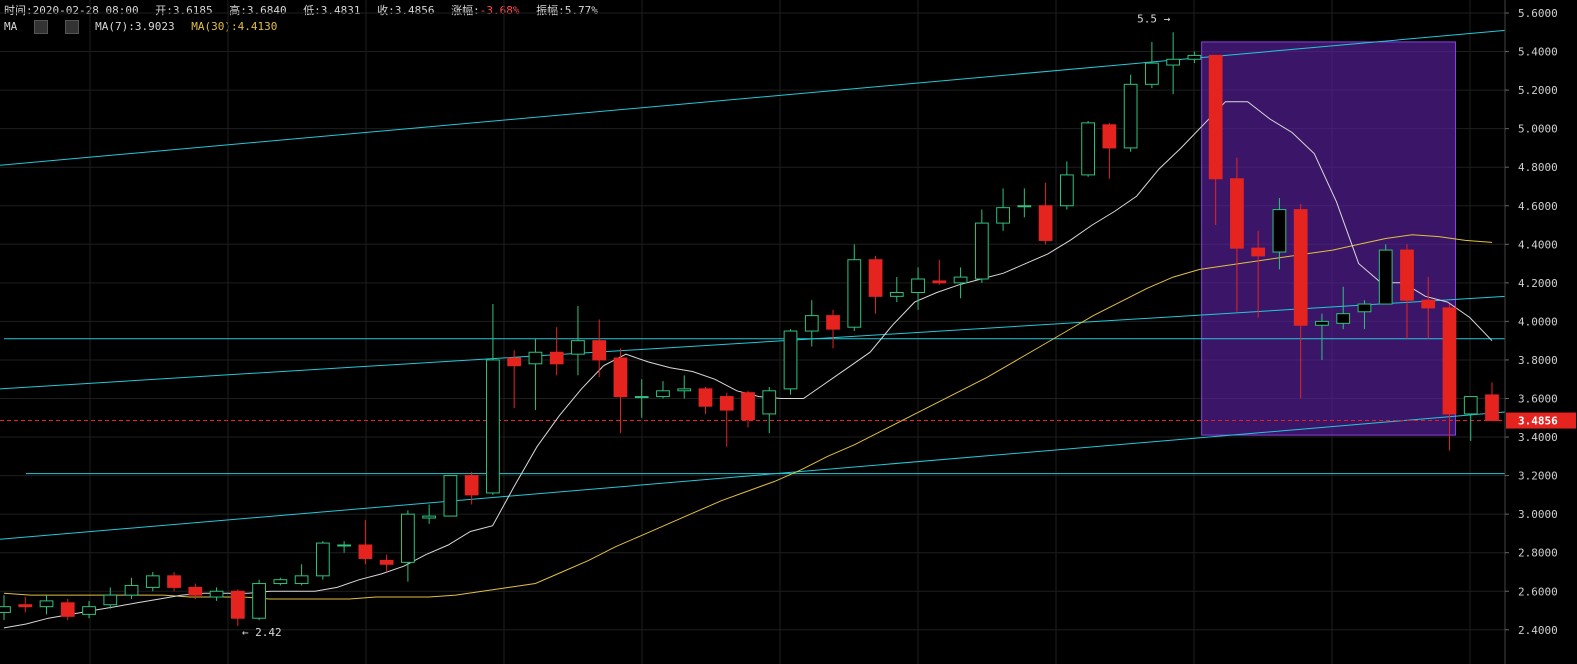 The height and width of the screenshot is (664, 1577). Describe the element at coordinates (1538, 553) in the screenshot. I see `y-tick-label: 2.8000` at that location.